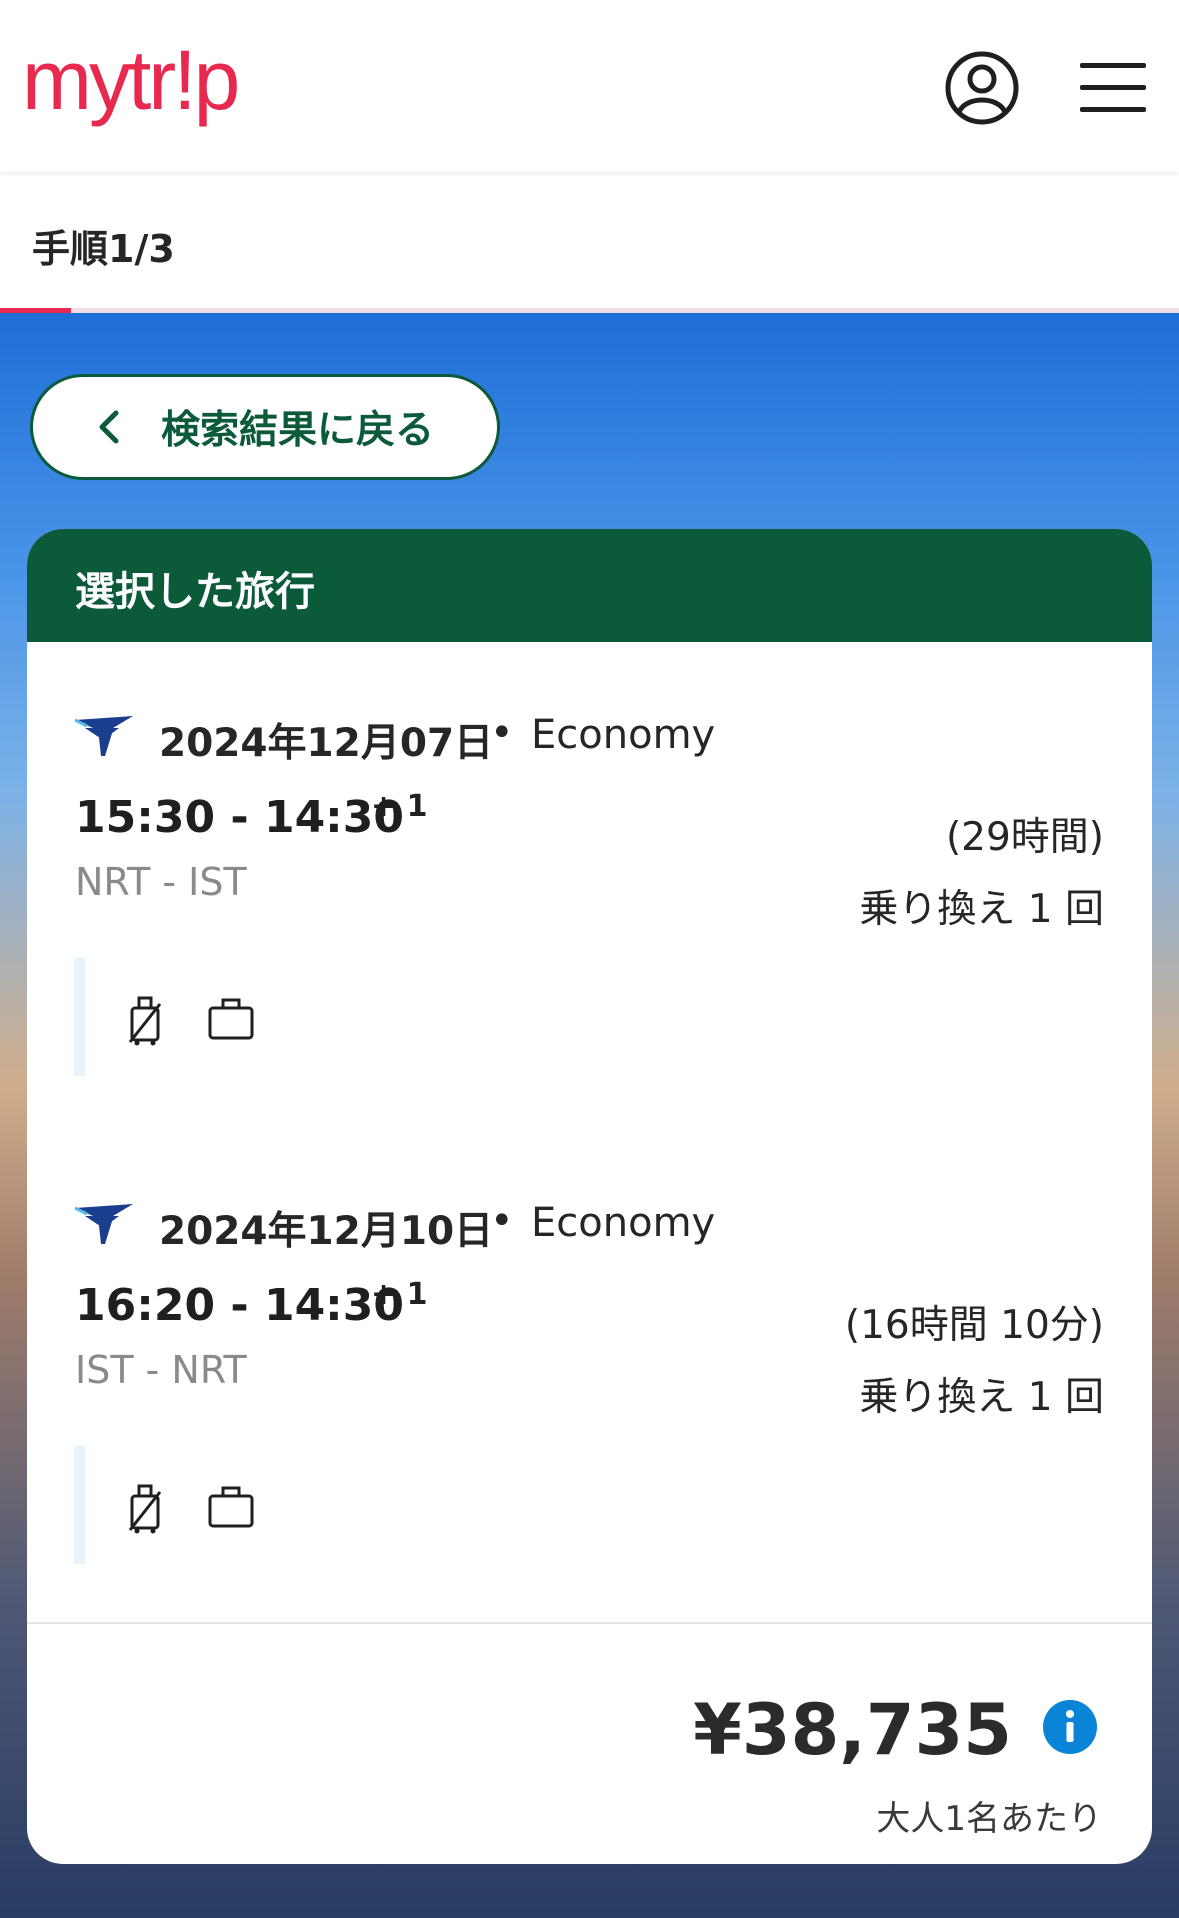  I want to click on back-button-label: 検索結果に戻る, so click(298, 430).